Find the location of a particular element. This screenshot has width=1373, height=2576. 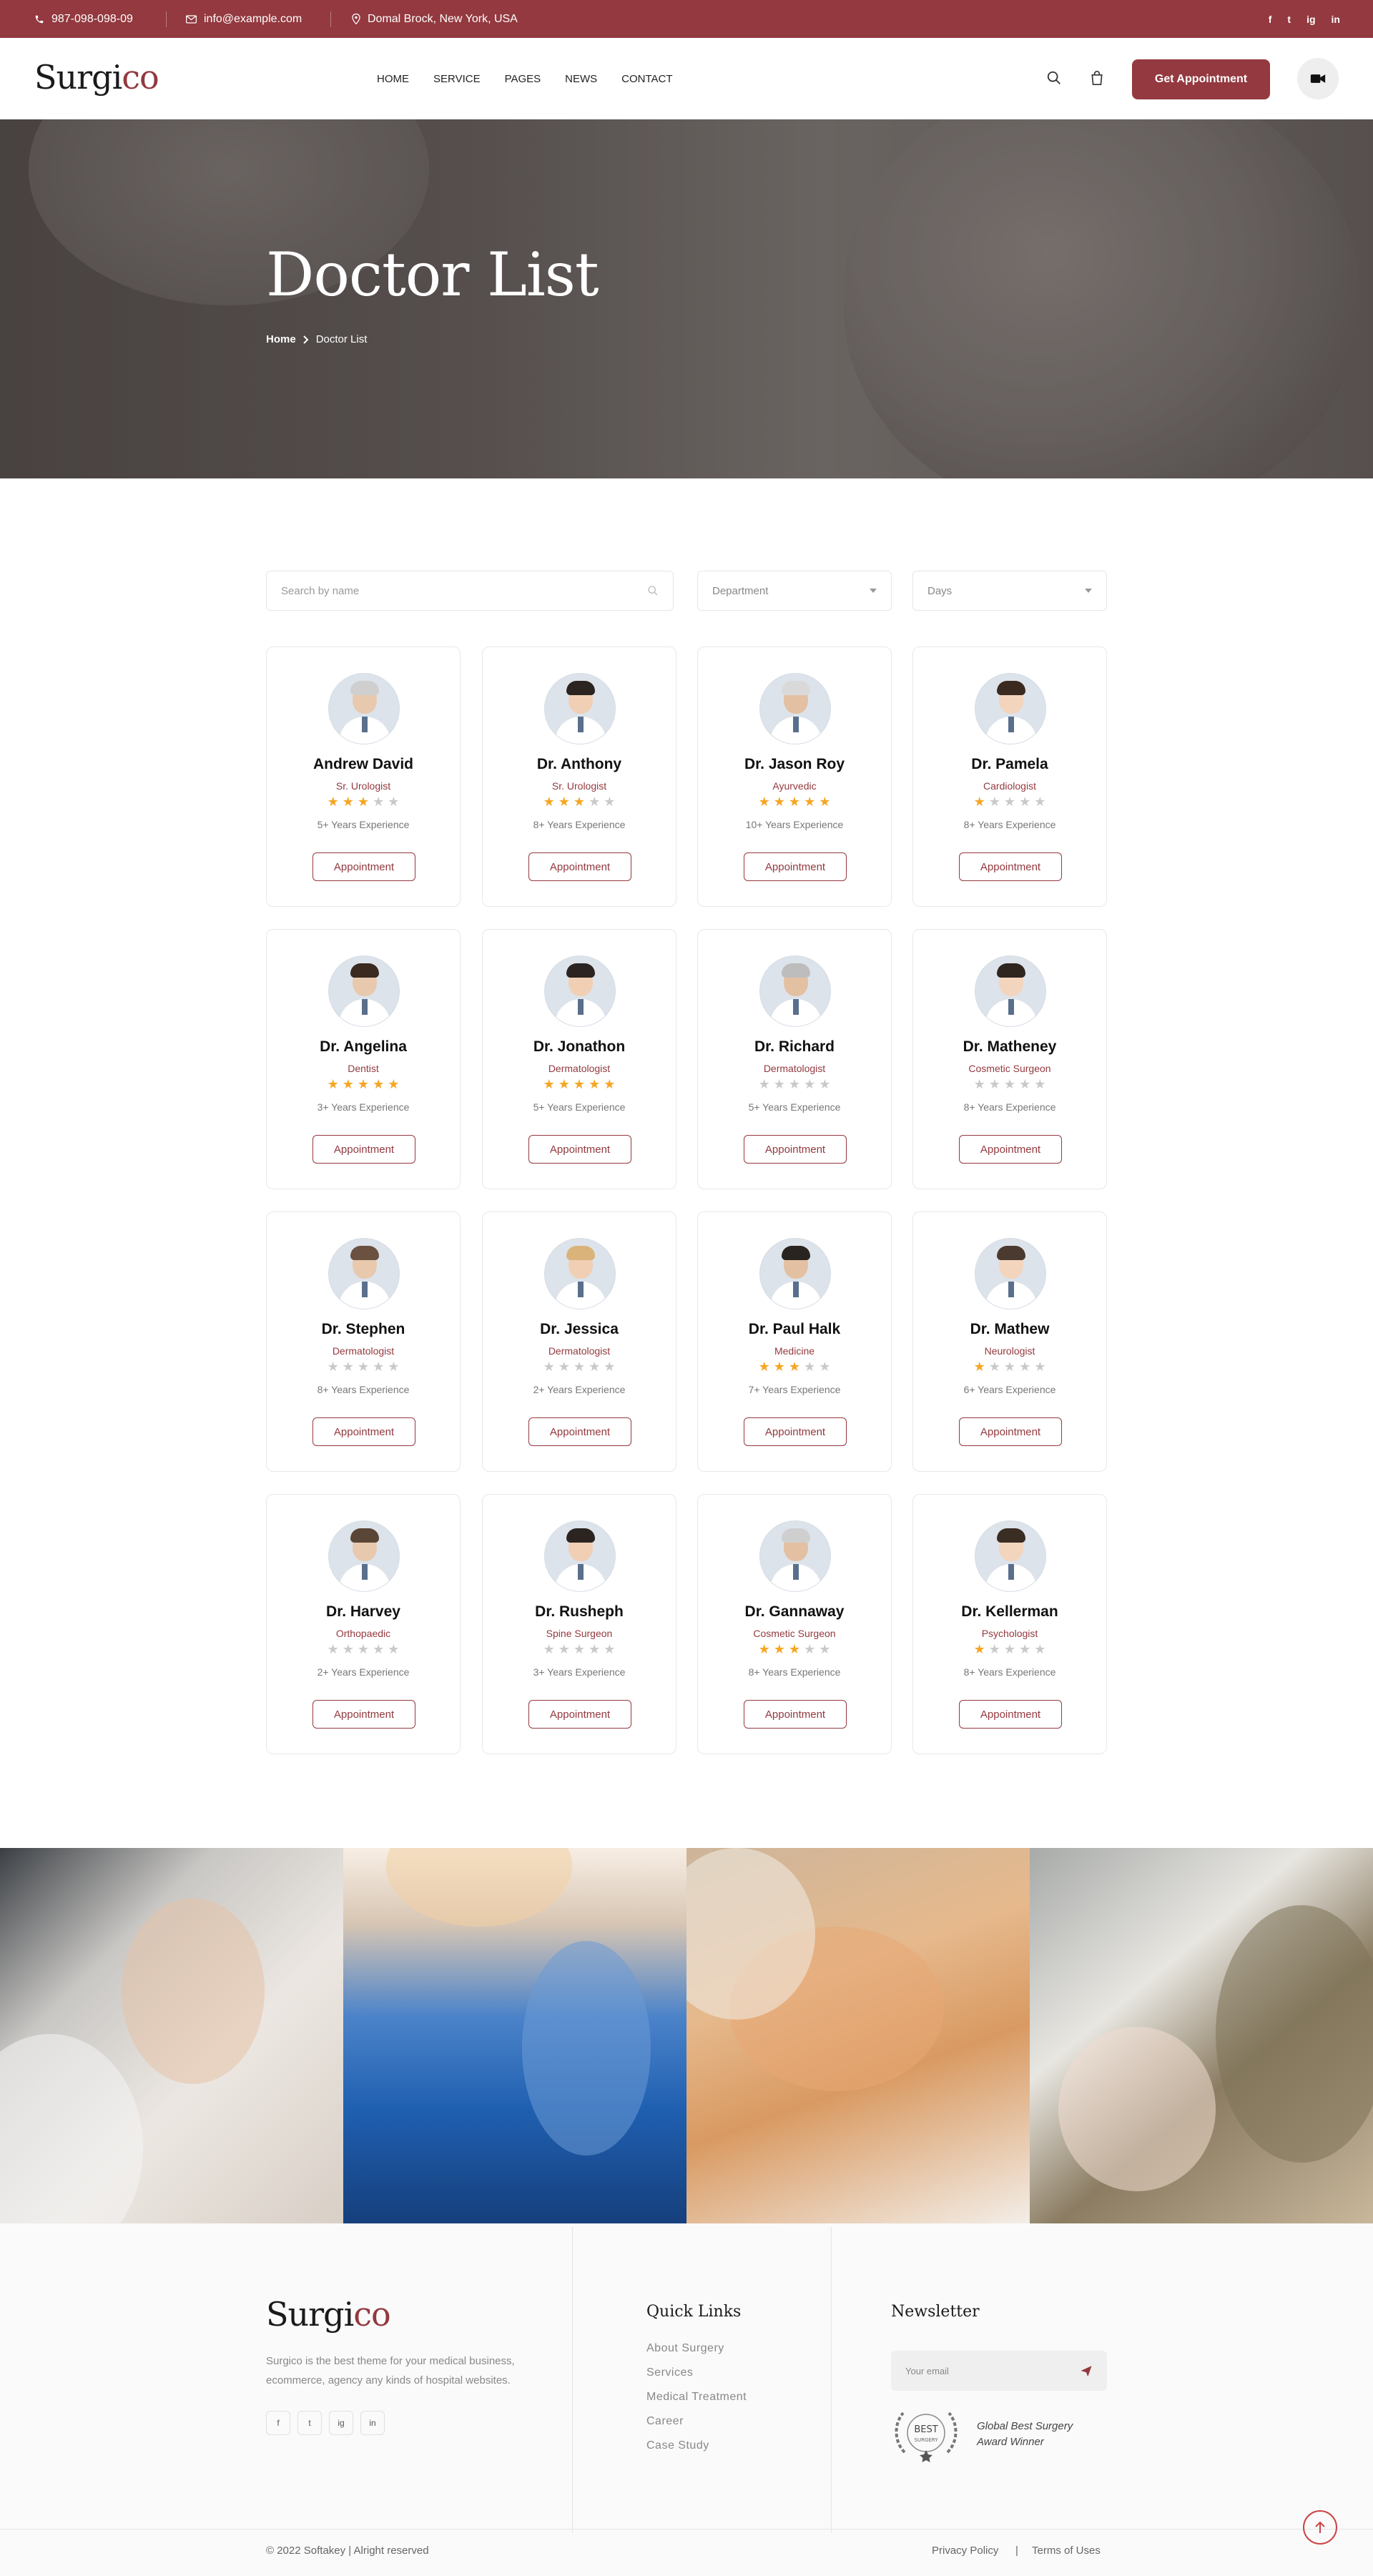

site-logo: Surgico is located at coordinates (96, 78).